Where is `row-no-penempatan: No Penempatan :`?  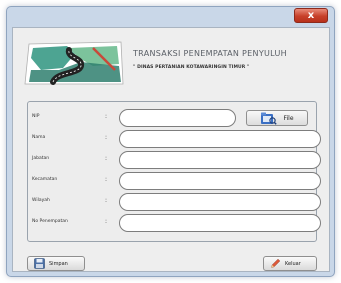
row-no-penempatan: No Penempatan : is located at coordinates (174, 223).